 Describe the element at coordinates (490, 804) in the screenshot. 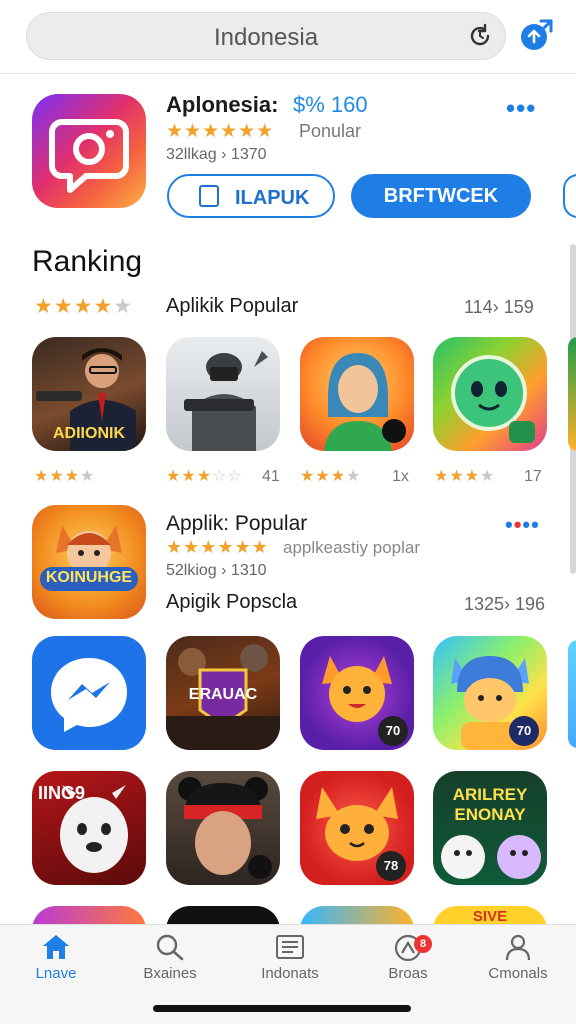

I see `tile-title: ARILREY ENONAY` at that location.